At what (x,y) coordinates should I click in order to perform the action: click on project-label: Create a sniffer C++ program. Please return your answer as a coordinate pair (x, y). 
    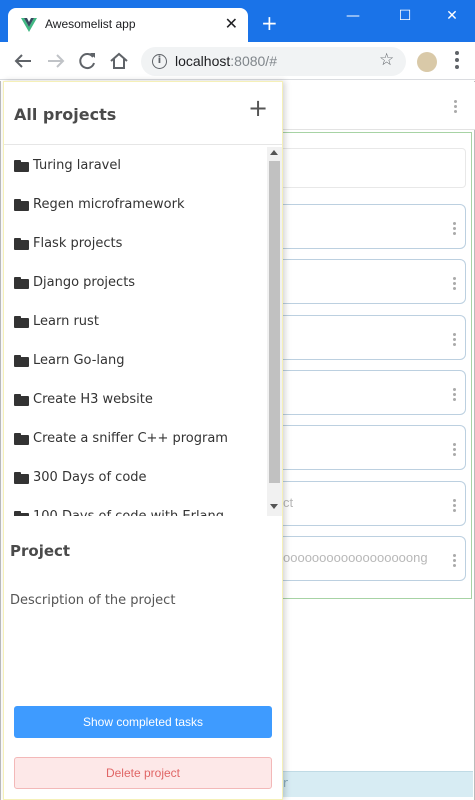
    Looking at the image, I should click on (130, 438).